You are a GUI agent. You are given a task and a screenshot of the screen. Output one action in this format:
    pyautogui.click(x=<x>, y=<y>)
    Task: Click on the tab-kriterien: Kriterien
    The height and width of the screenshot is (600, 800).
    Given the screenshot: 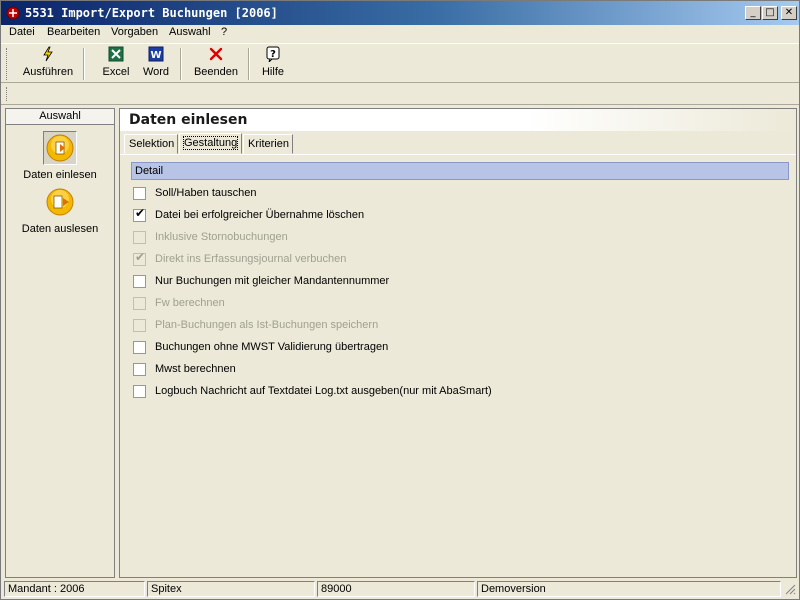 What is the action you would take?
    pyautogui.click(x=268, y=144)
    